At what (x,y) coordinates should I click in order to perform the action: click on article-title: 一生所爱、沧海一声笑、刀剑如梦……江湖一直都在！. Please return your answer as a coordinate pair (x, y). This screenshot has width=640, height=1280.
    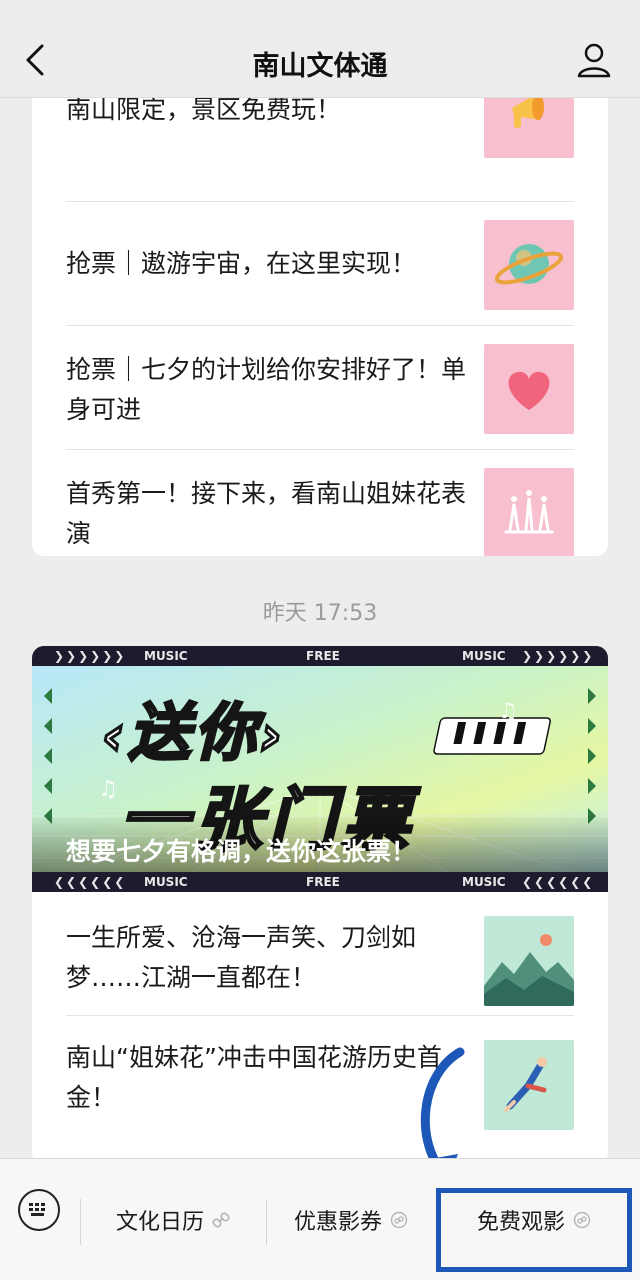
    Looking at the image, I should click on (241, 957).